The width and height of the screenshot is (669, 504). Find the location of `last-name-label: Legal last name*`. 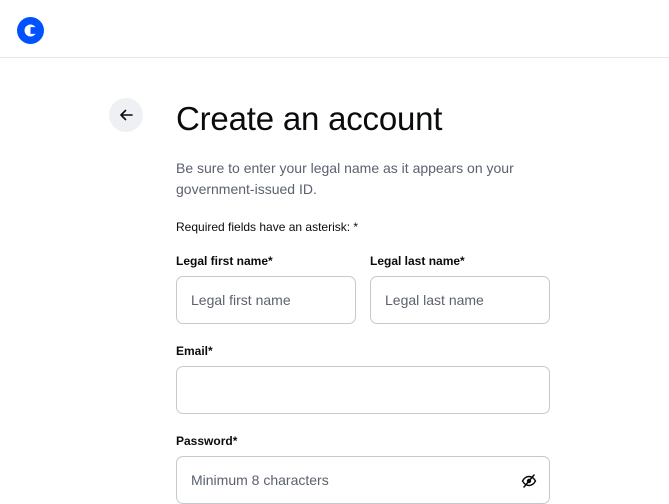

last-name-label: Legal last name* is located at coordinates (417, 261).